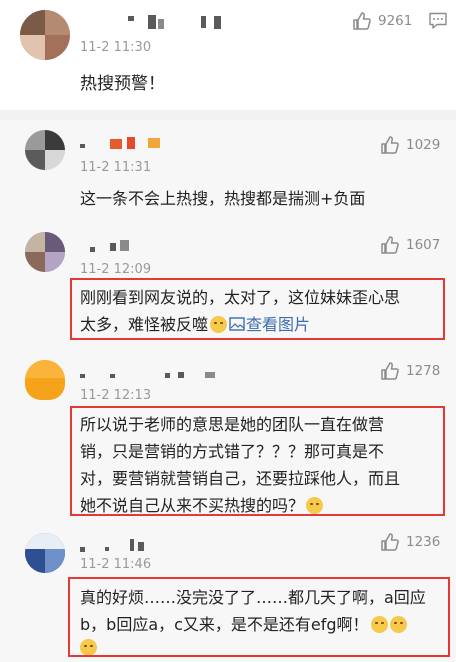  What do you see at coordinates (116, 47) in the screenshot?
I see `comment-time: 11-2 11:30` at bounding box center [116, 47].